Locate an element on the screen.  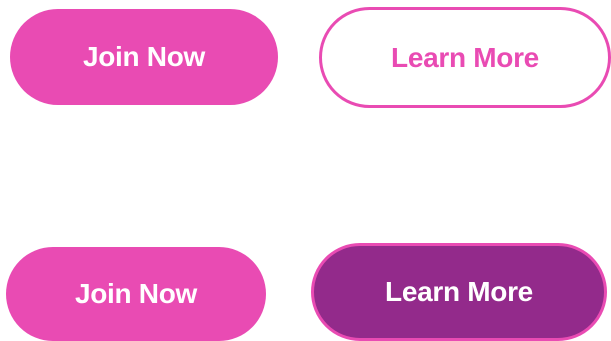
join-now-button: Join Now is located at coordinates (144, 57).